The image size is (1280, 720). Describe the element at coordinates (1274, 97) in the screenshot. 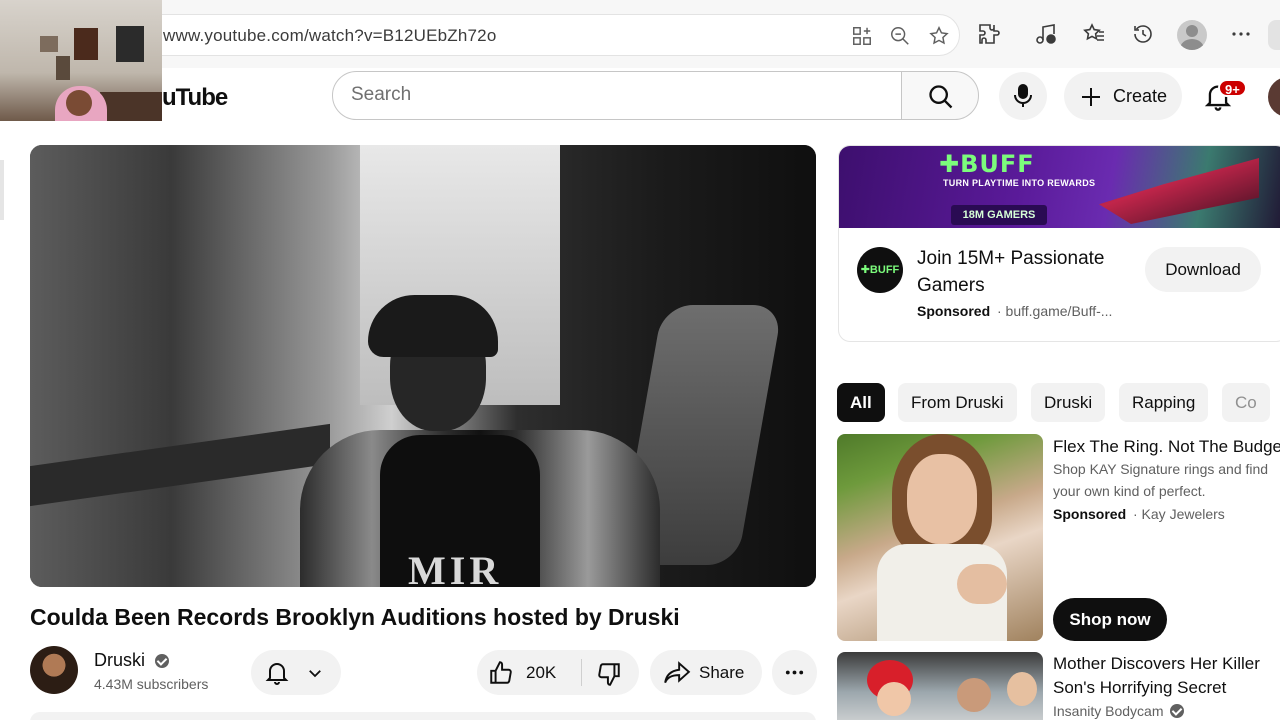

I see `user-avatar` at that location.